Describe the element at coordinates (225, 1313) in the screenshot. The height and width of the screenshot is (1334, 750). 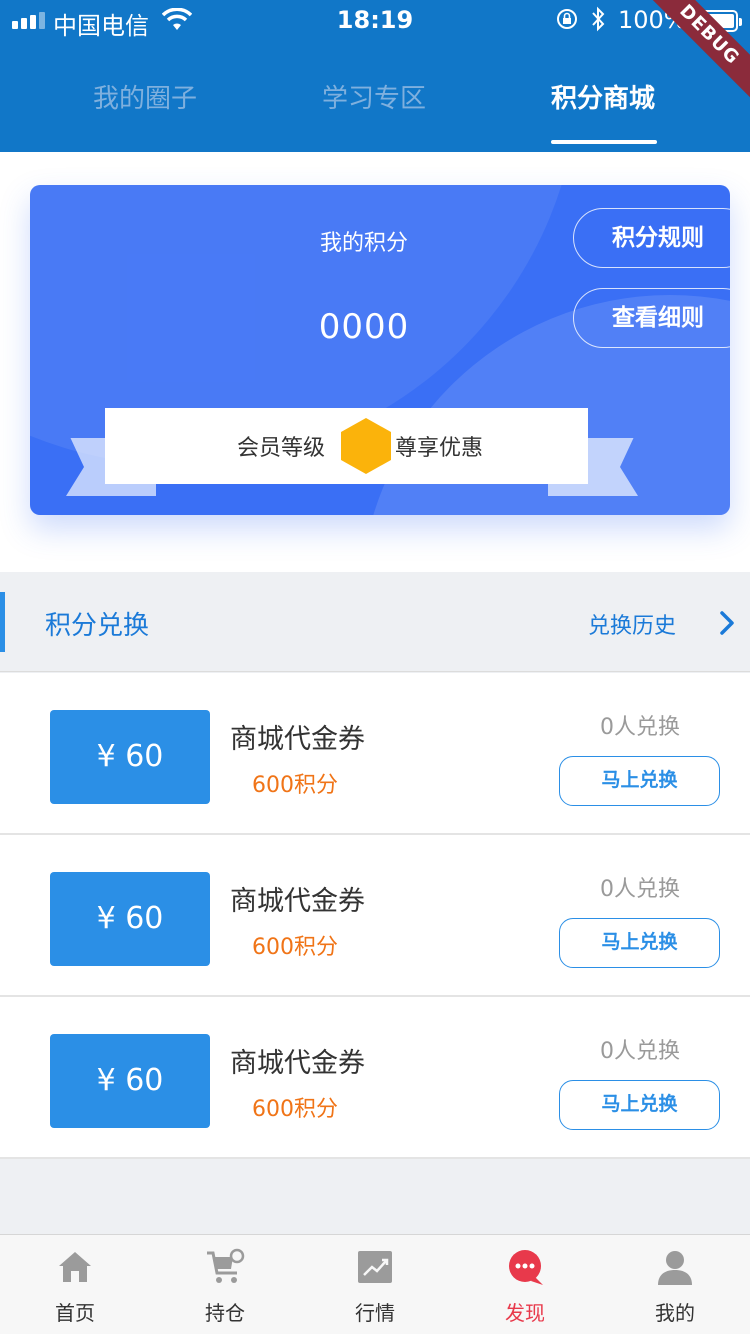
I see `nav-label: 持仓` at that location.